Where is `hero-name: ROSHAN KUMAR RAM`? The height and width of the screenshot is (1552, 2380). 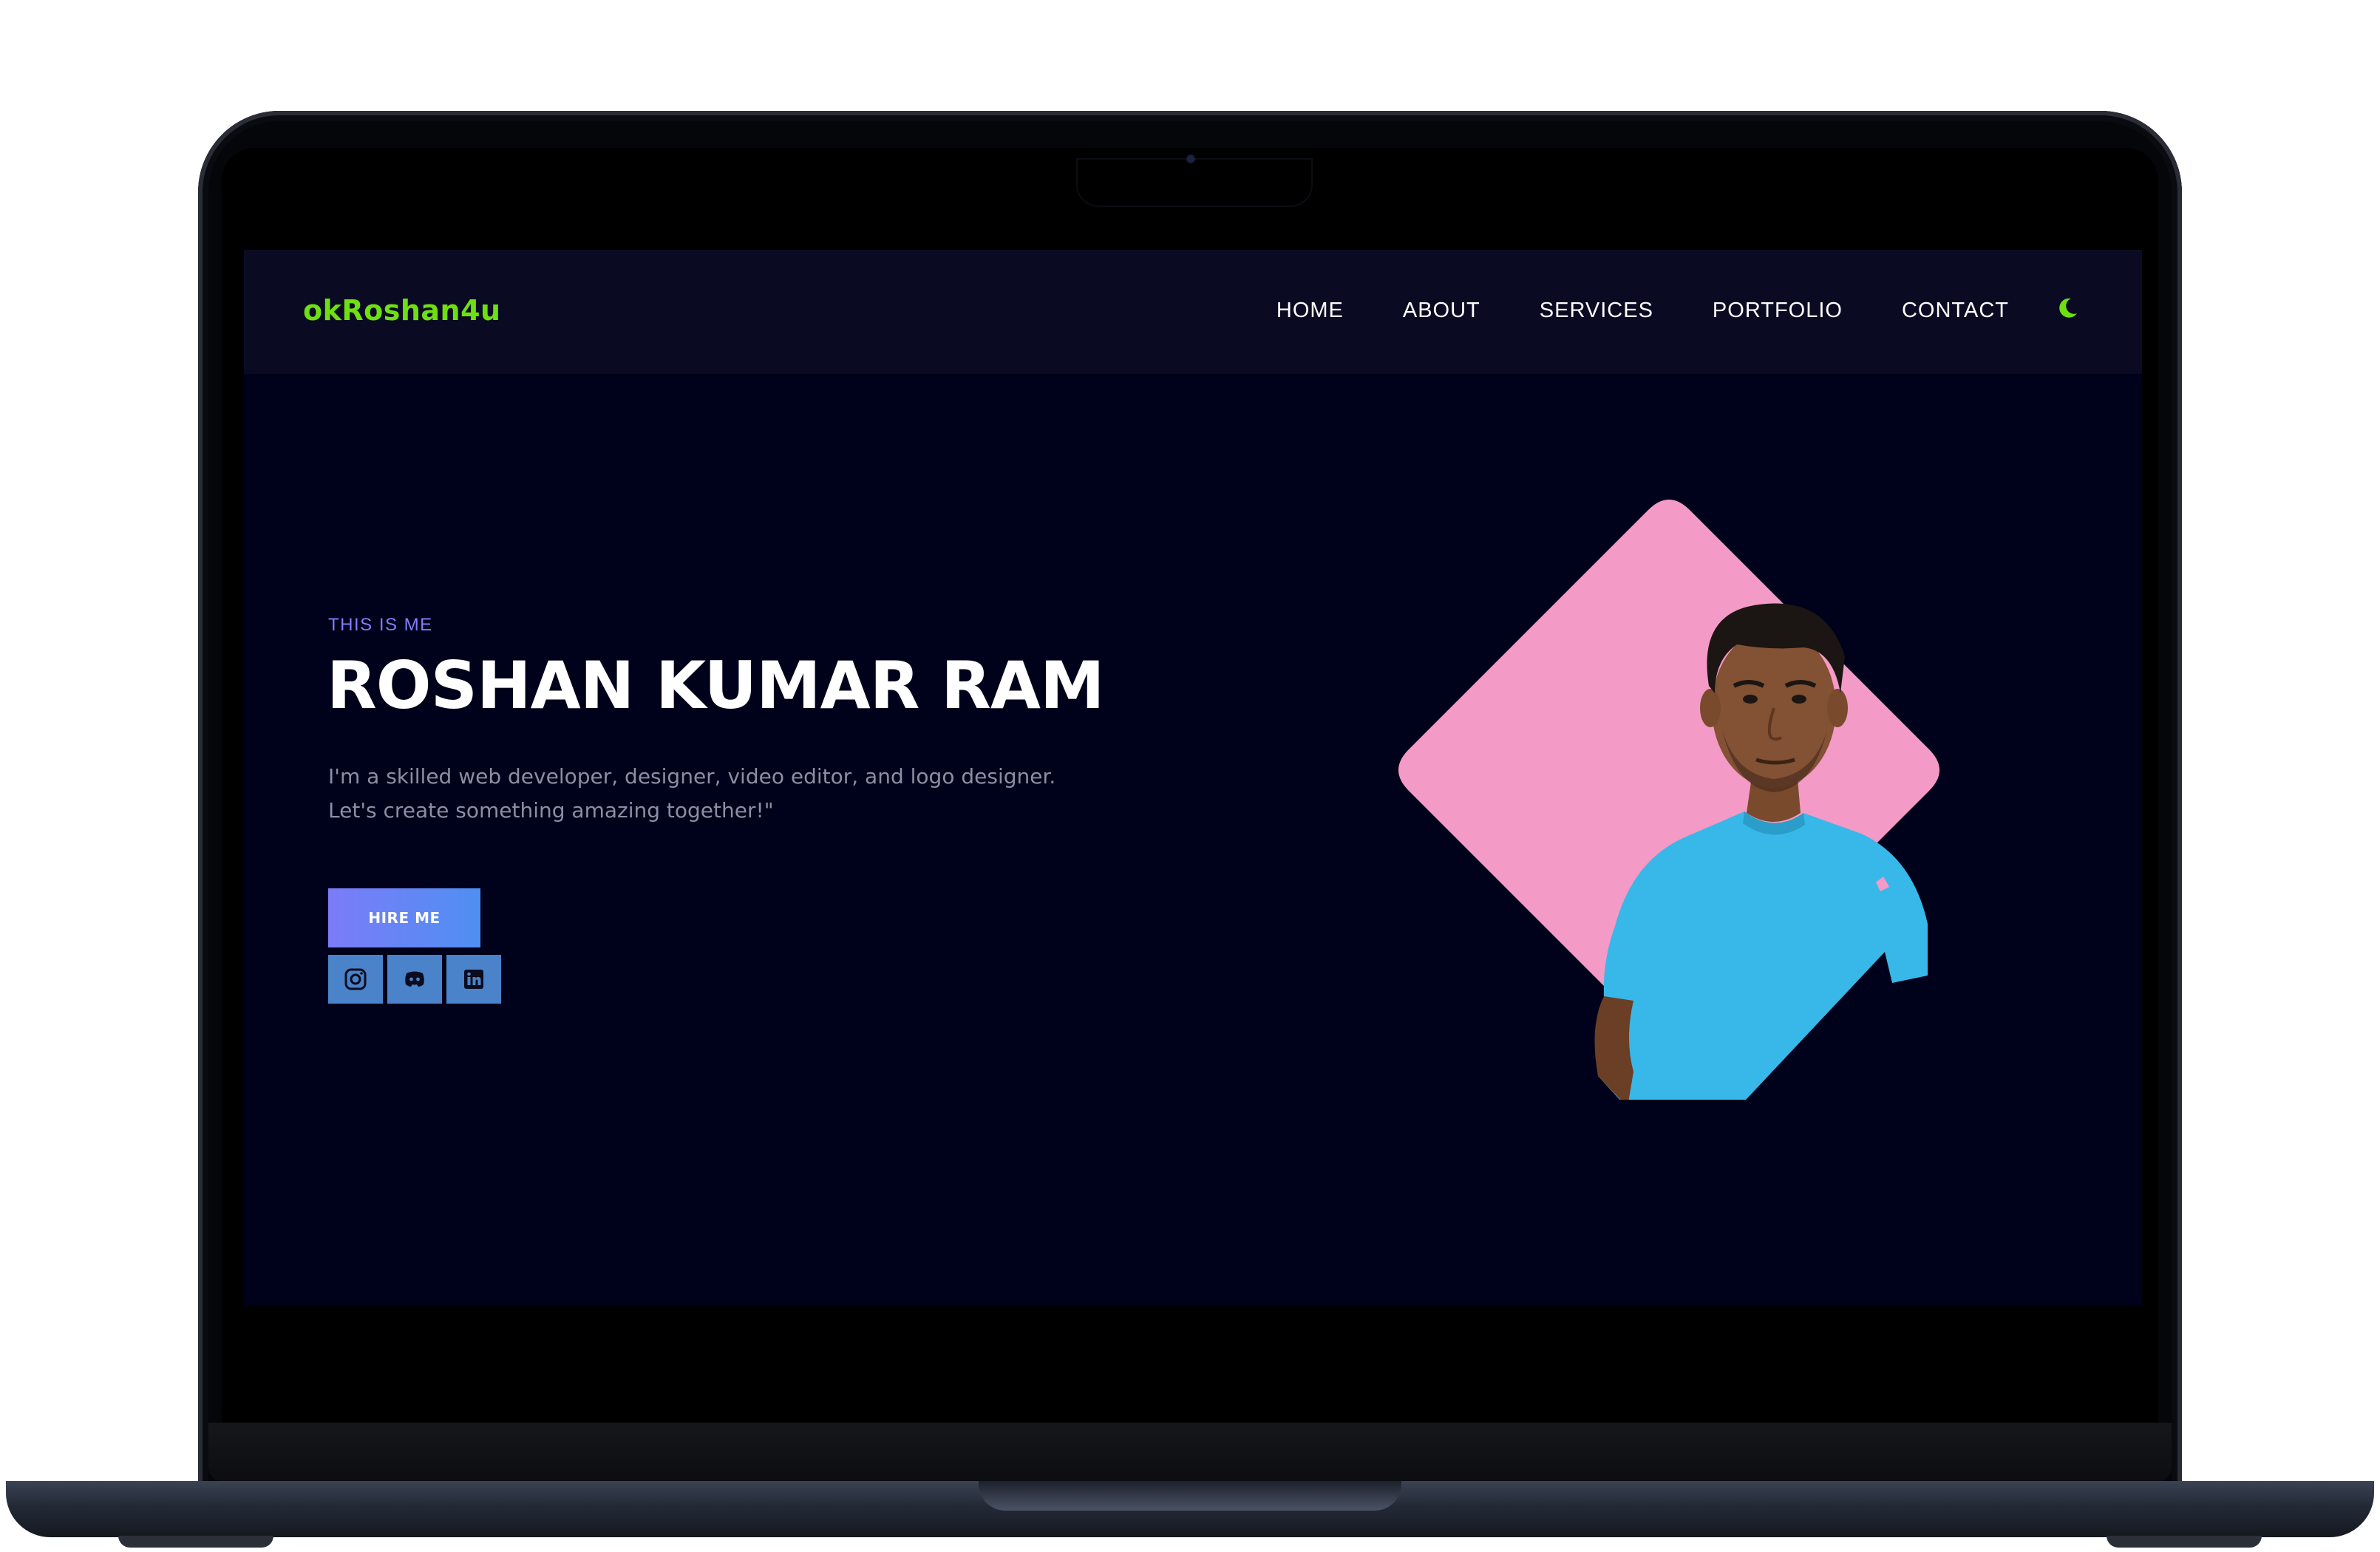
hero-name: ROSHAN KUMAR RAM is located at coordinates (716, 685).